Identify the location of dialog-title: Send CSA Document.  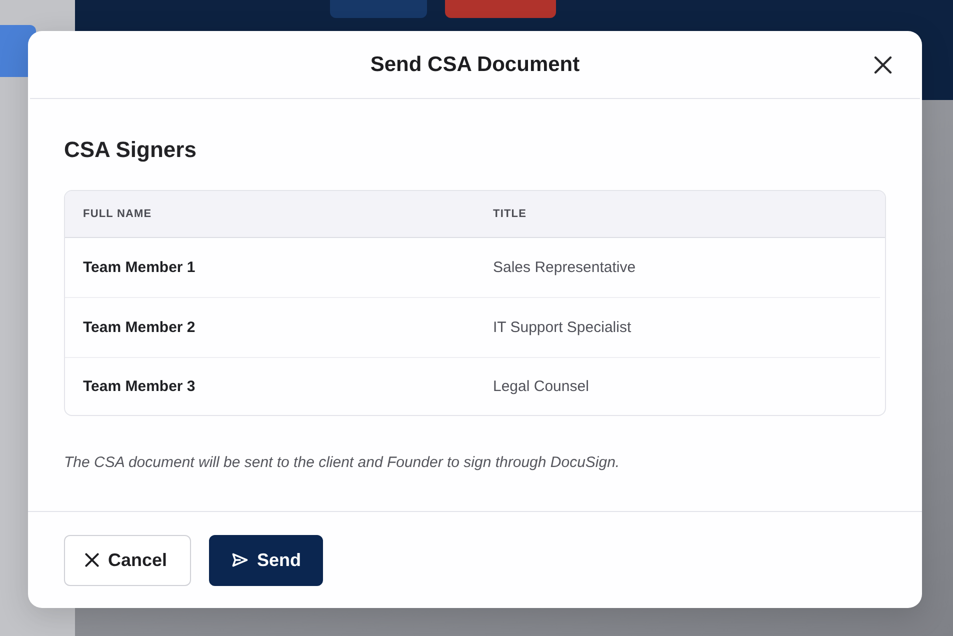
(475, 64).